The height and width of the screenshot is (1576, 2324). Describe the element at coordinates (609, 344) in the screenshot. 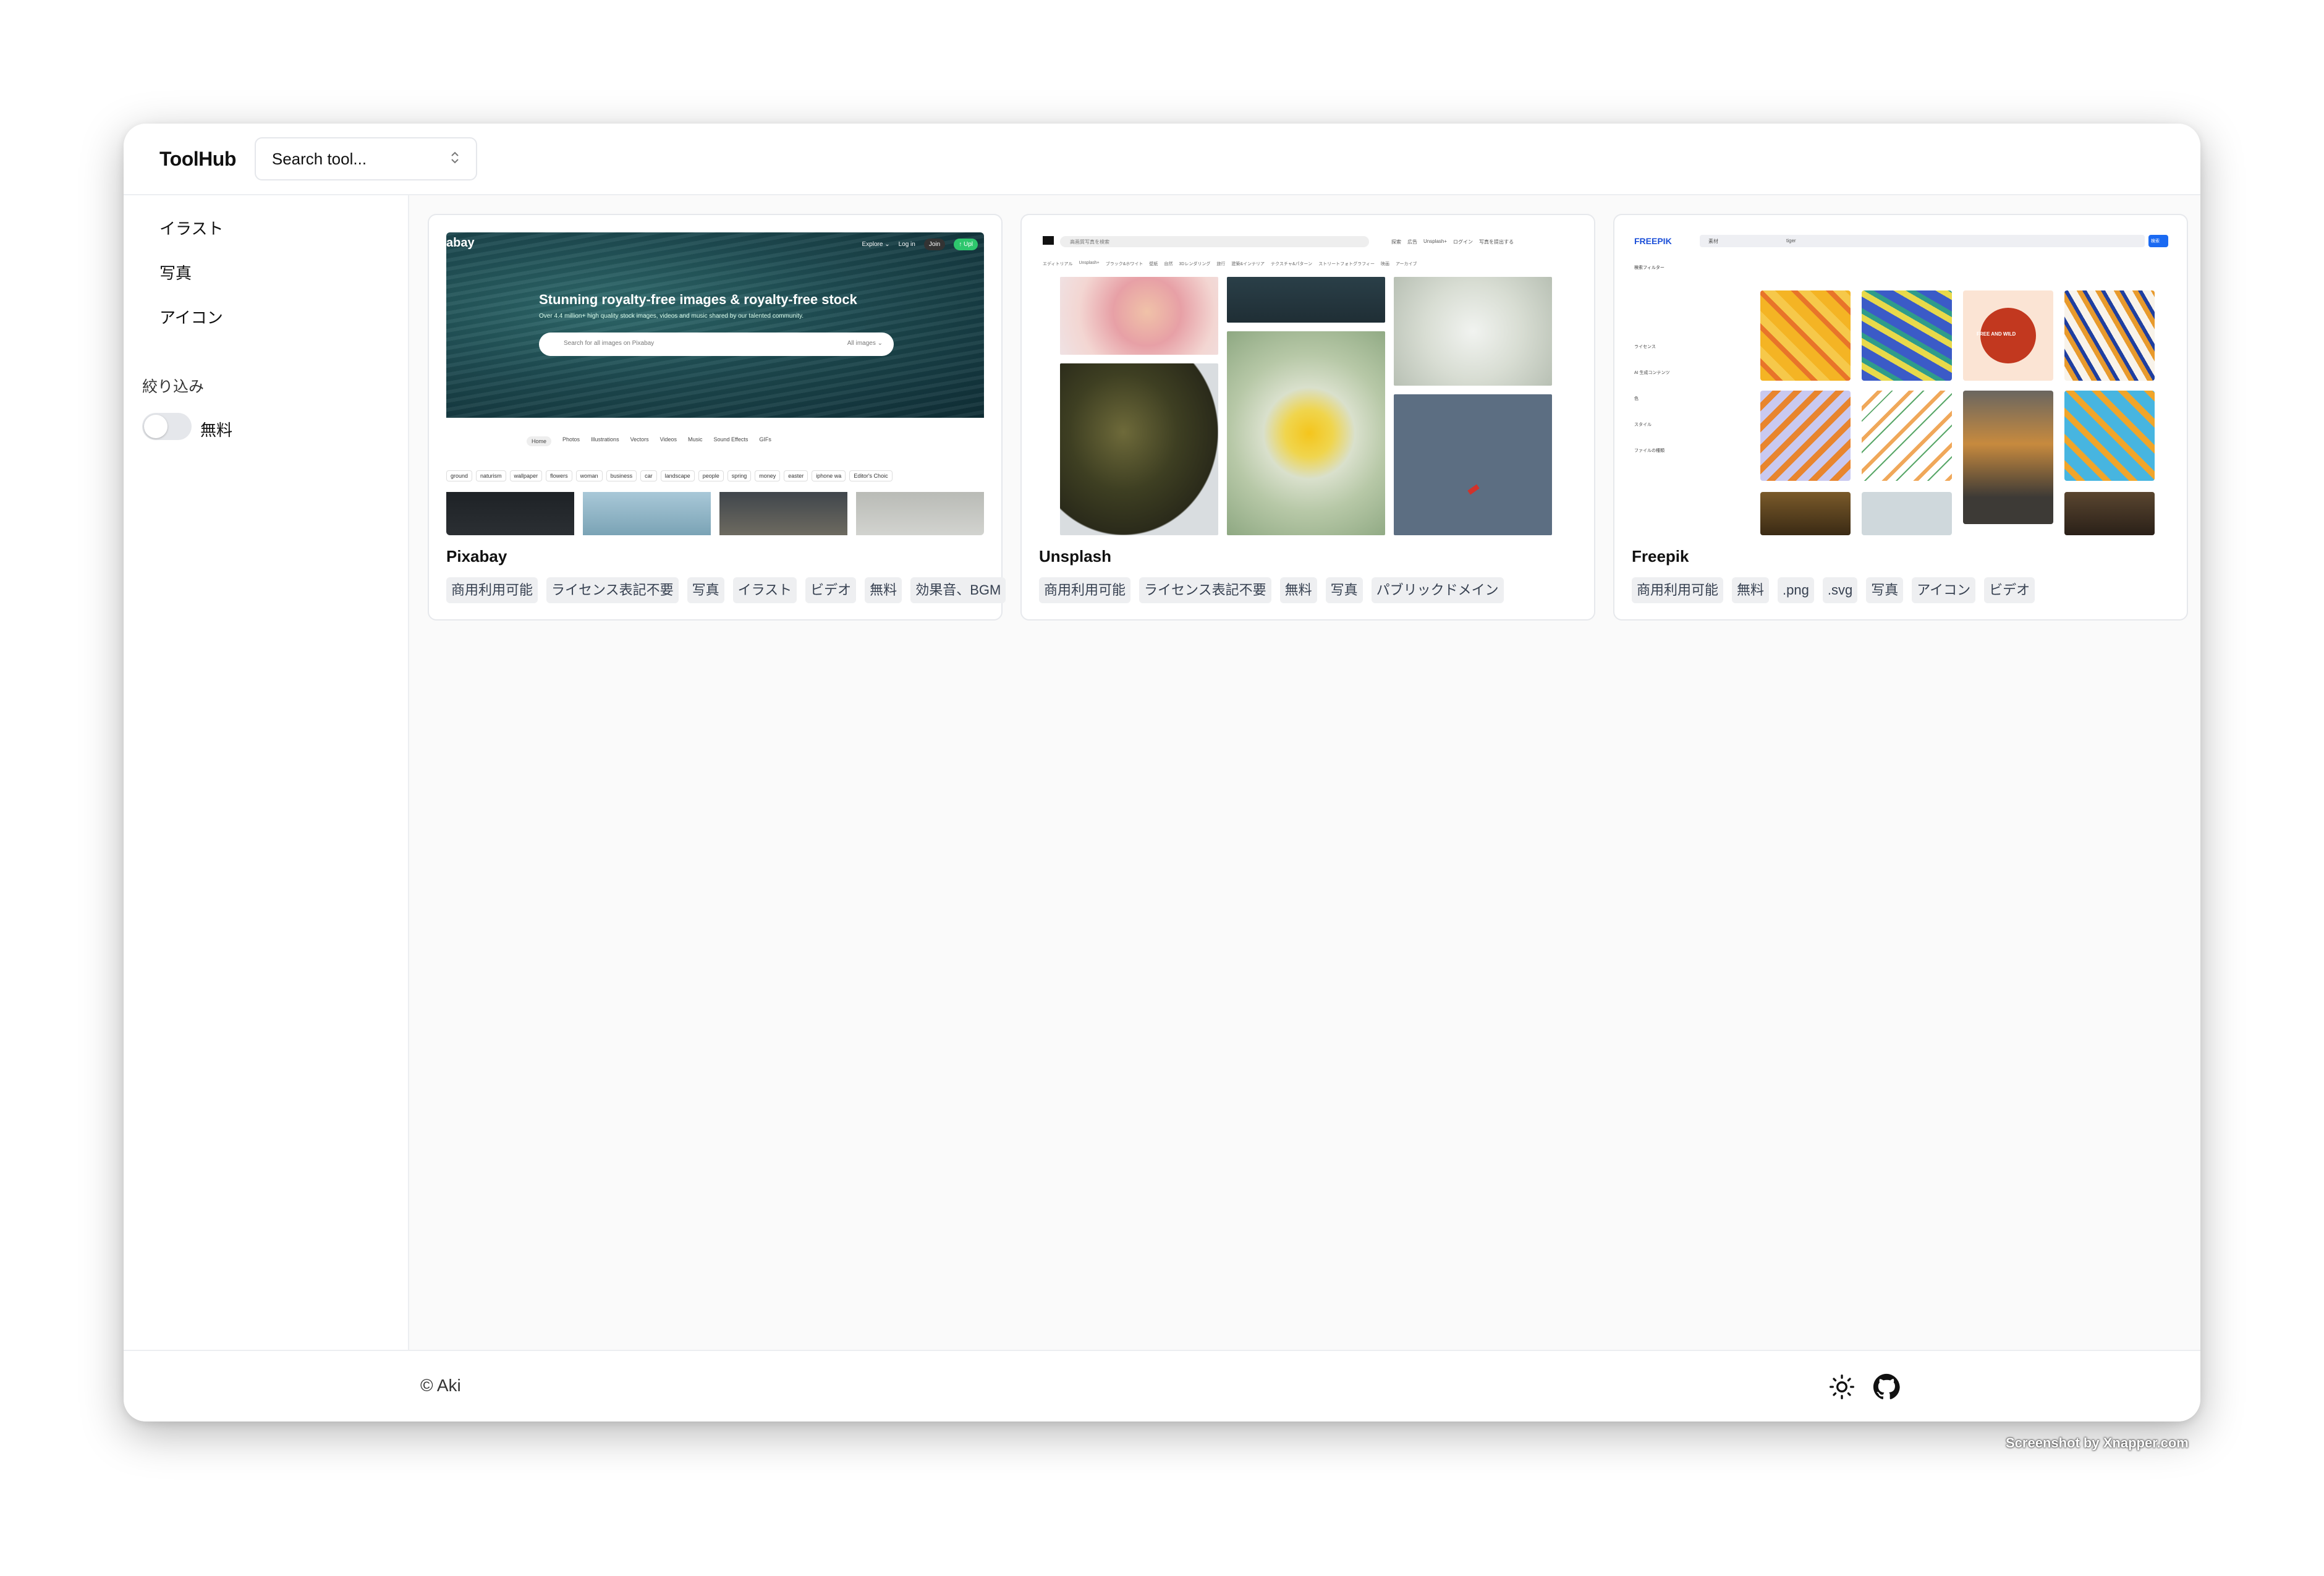

I see `pixabay-search-text: Search for all images on Pixabay` at that location.